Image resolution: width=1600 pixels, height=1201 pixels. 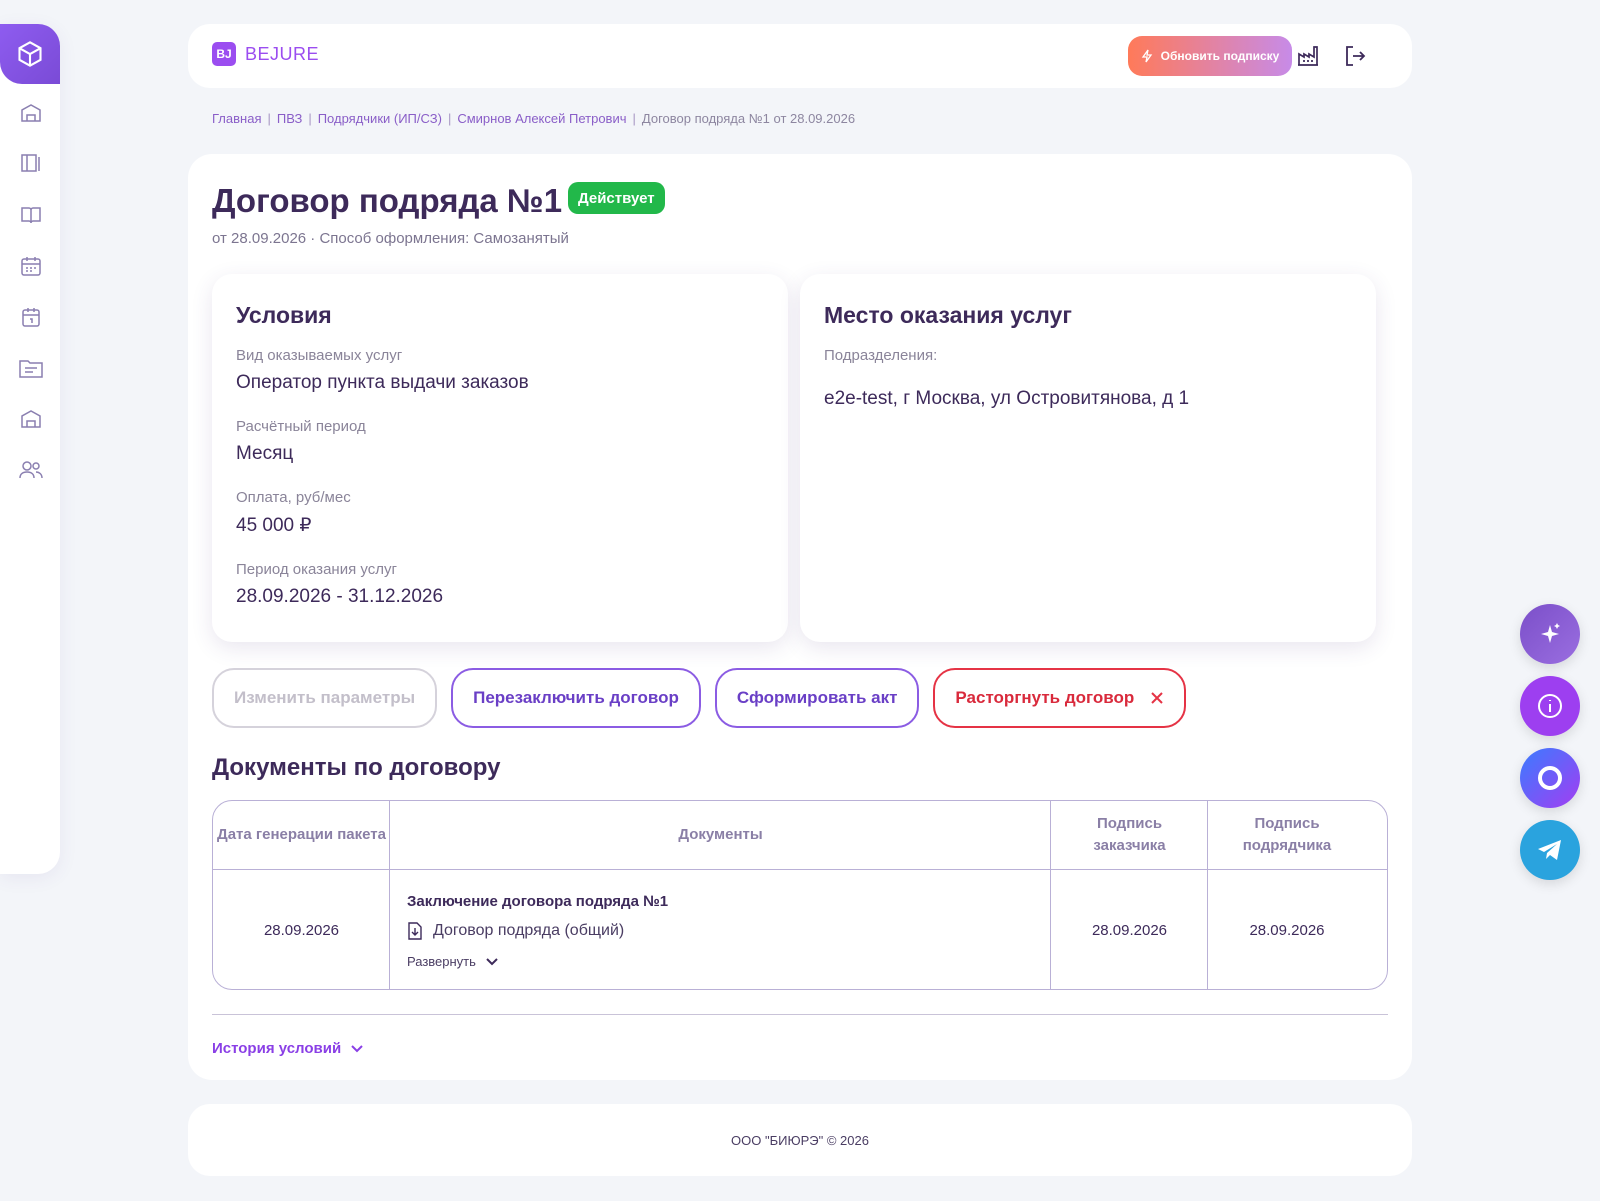 I want to click on book-icon, so click(x=31, y=215).